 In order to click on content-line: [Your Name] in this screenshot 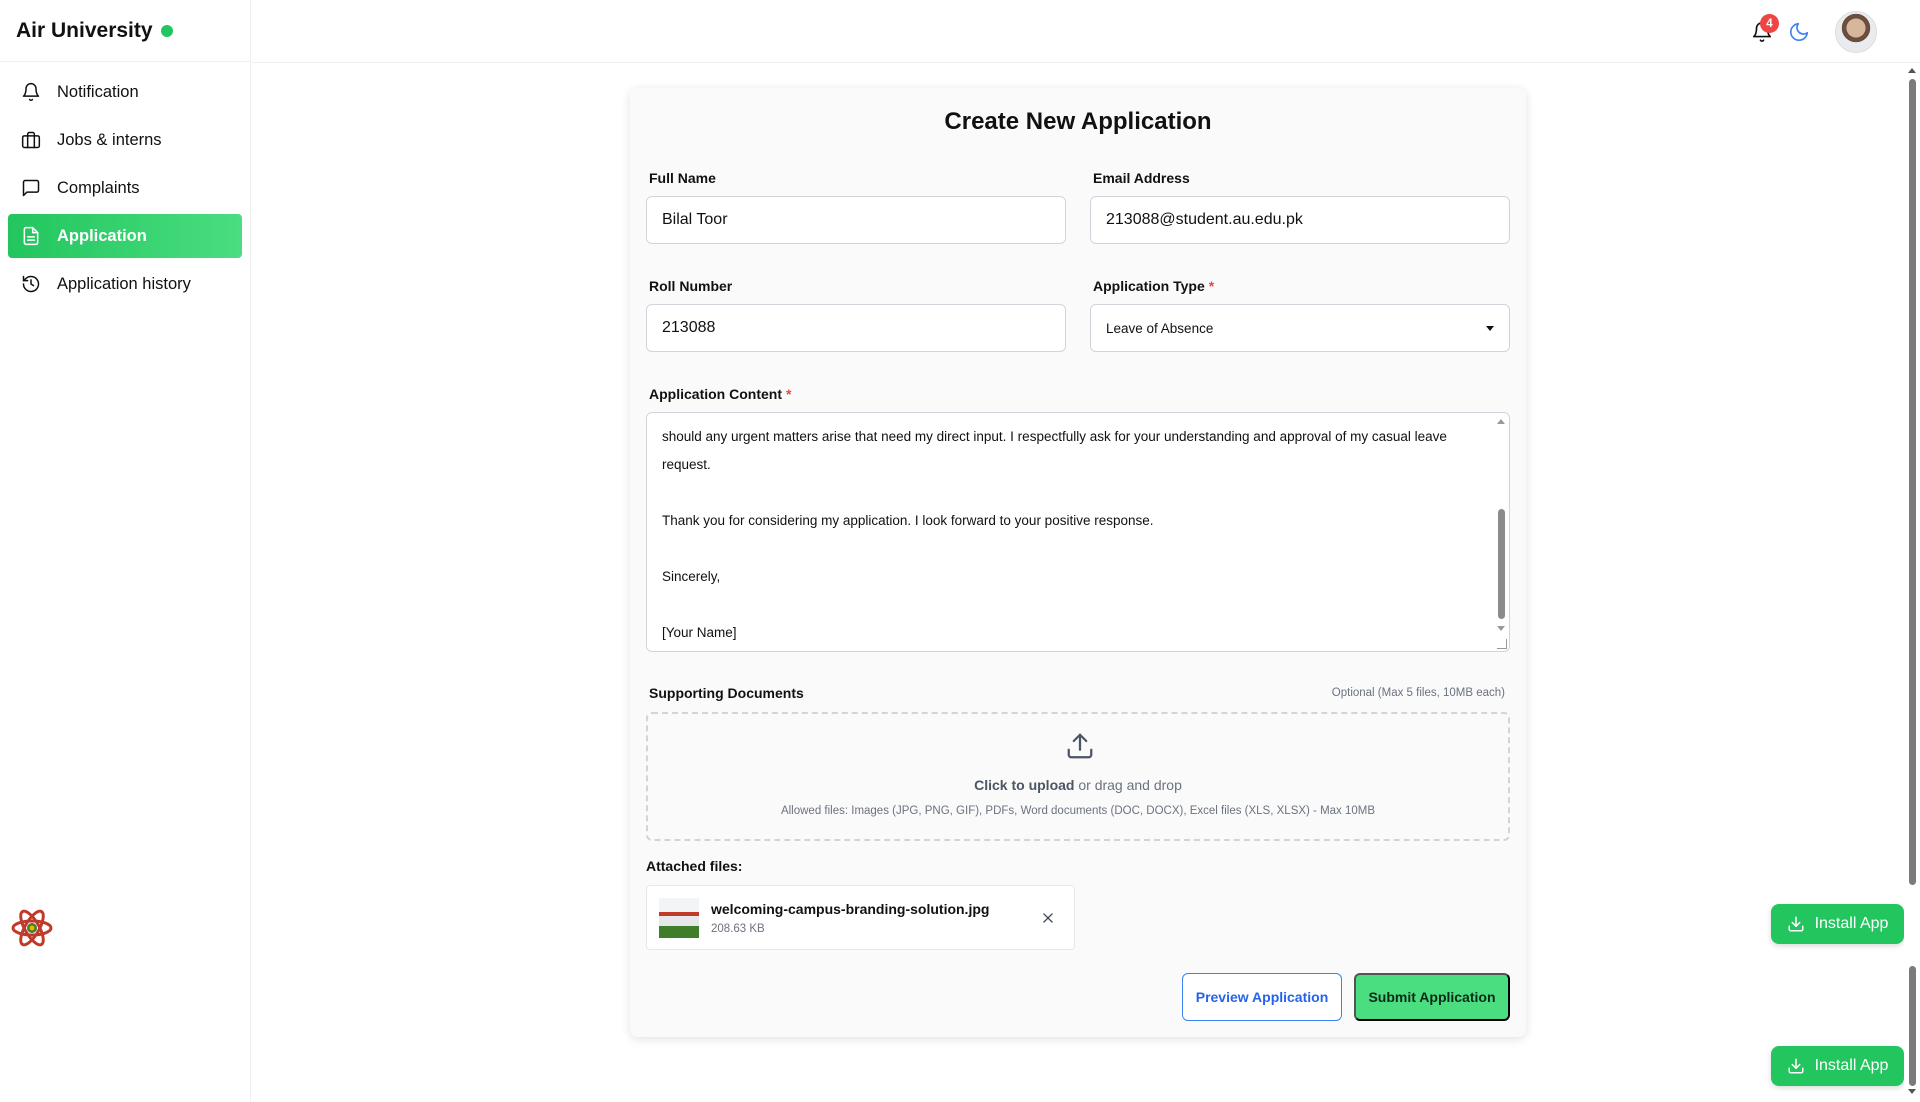, I will do `click(699, 632)`.